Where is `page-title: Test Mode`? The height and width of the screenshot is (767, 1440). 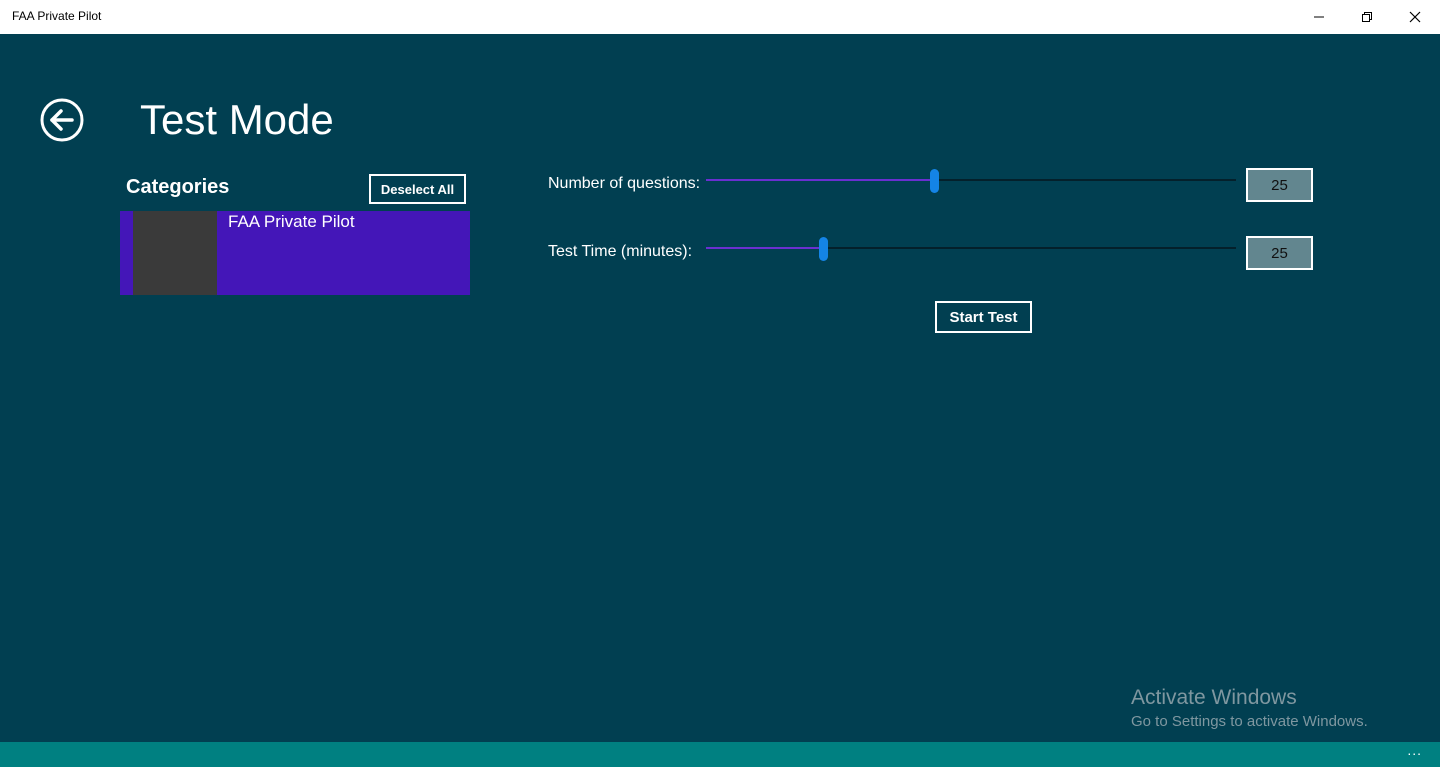
page-title: Test Mode is located at coordinates (237, 119).